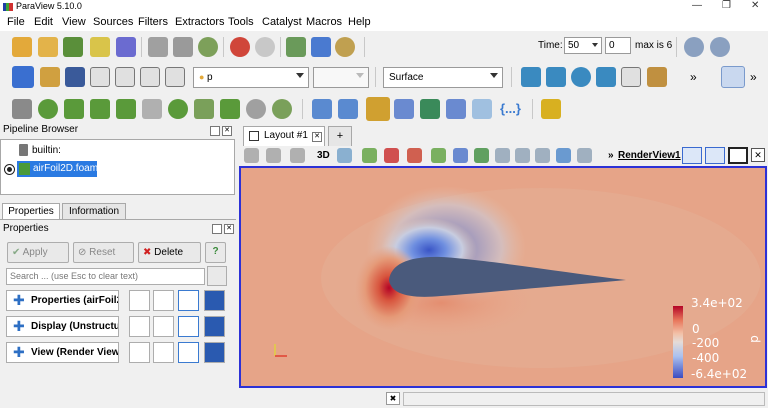 Image resolution: width=768 pixels, height=408 pixels. What do you see at coordinates (43, 22) in the screenshot?
I see `menu-edit: Edit` at bounding box center [43, 22].